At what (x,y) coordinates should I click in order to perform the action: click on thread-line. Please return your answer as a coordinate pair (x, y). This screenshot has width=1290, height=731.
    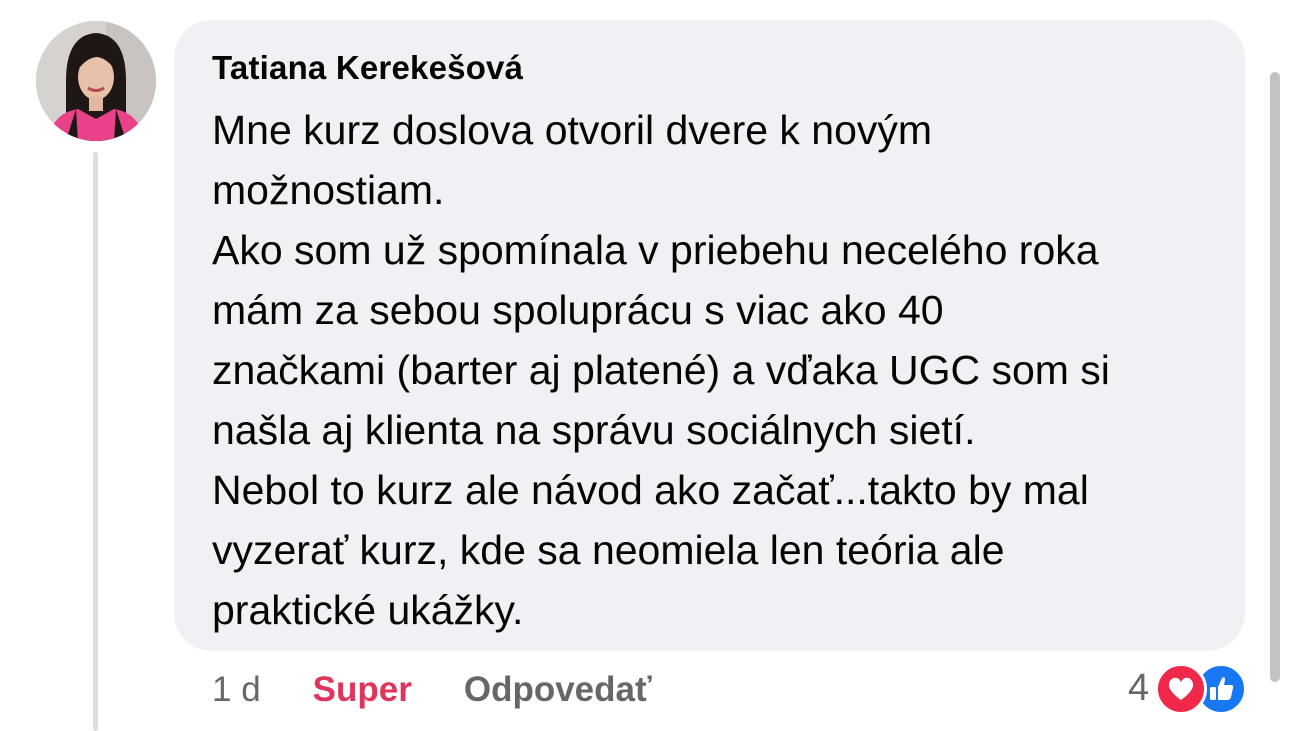
    Looking at the image, I should click on (95, 441).